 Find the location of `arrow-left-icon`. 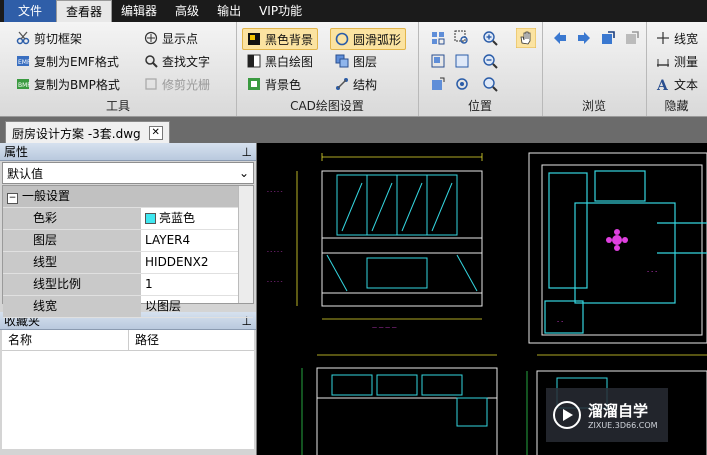

arrow-left-icon is located at coordinates (560, 38).